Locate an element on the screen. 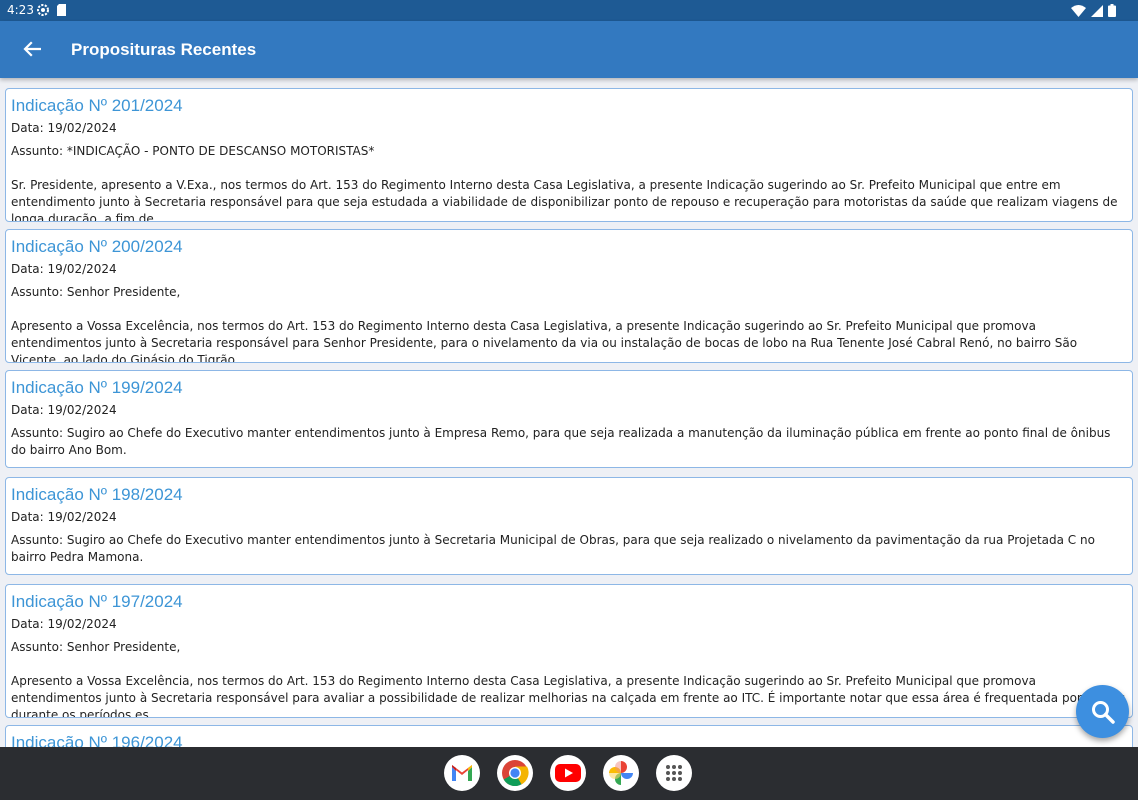 The image size is (1138, 800). app-drawer is located at coordinates (674, 773).